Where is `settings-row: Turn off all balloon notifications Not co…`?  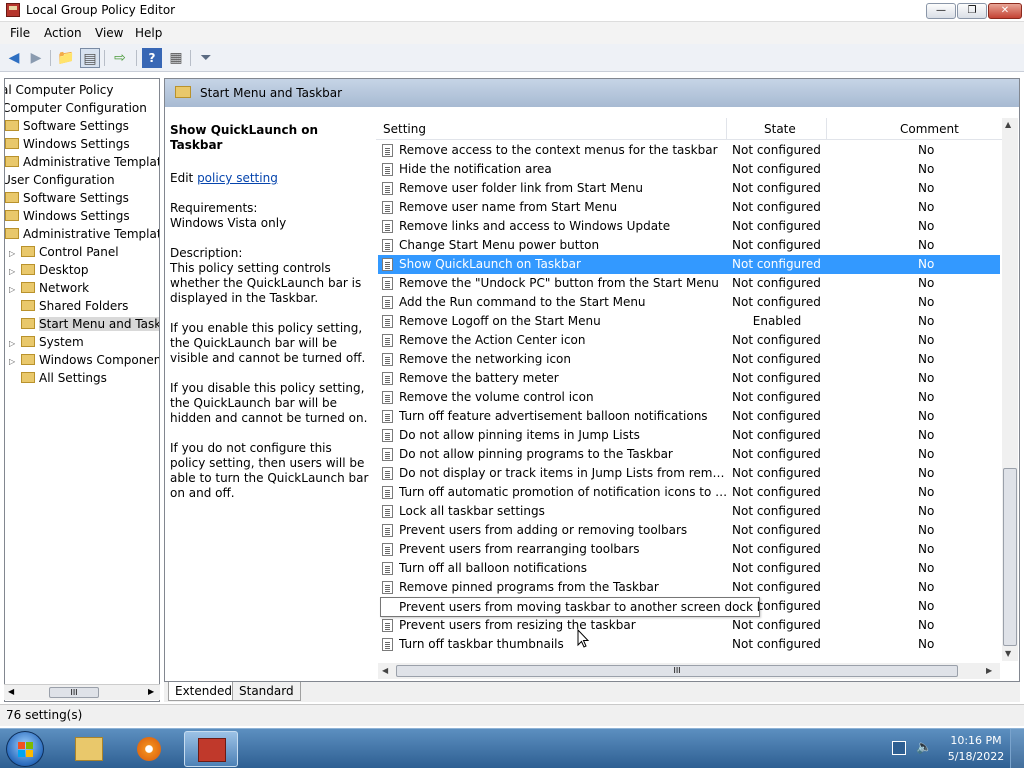
settings-row: Turn off all balloon notifications Not co… is located at coordinates (689, 568).